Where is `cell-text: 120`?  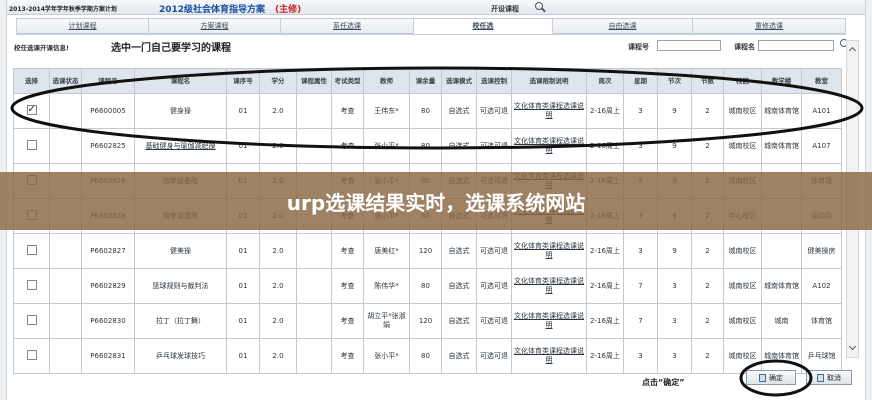
cell-text: 120 is located at coordinates (425, 320).